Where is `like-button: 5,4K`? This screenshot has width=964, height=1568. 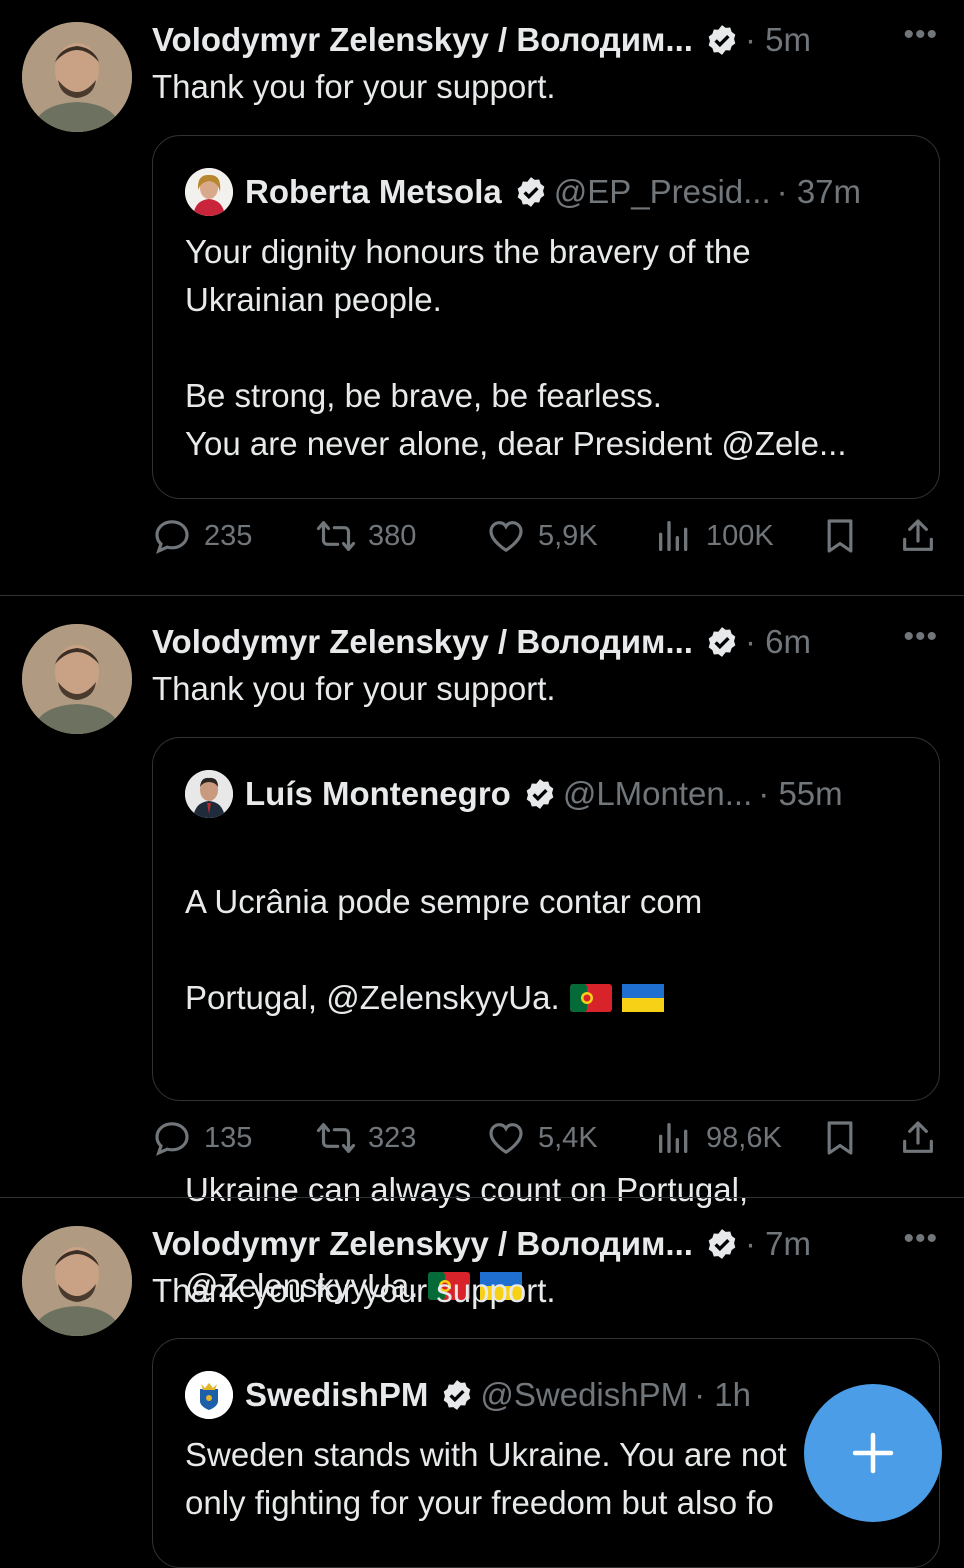
like-button: 5,4K is located at coordinates (542, 1138).